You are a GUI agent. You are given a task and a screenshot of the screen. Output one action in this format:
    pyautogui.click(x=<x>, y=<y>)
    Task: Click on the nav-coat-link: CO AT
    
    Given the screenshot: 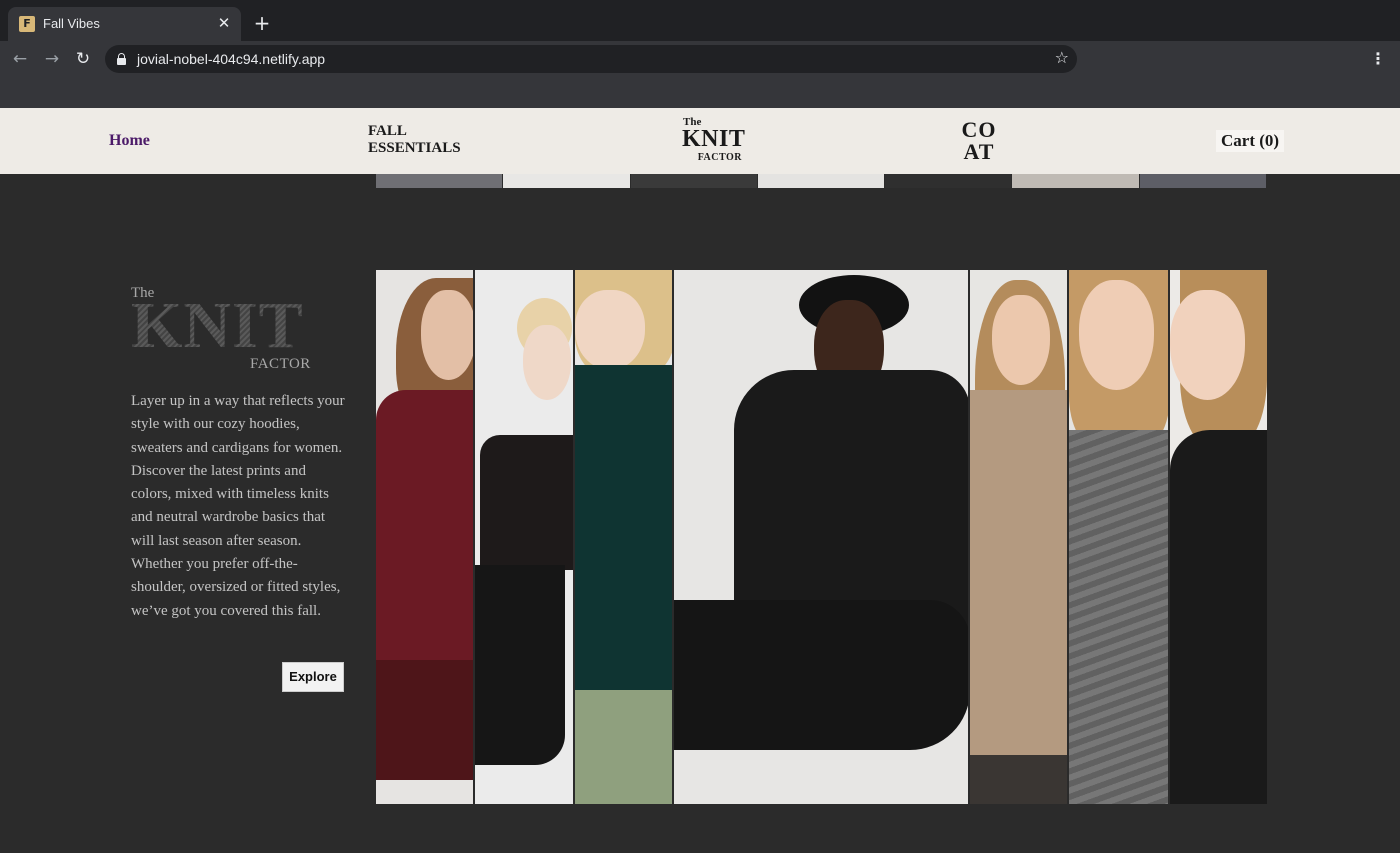 What is the action you would take?
    pyautogui.click(x=979, y=141)
    